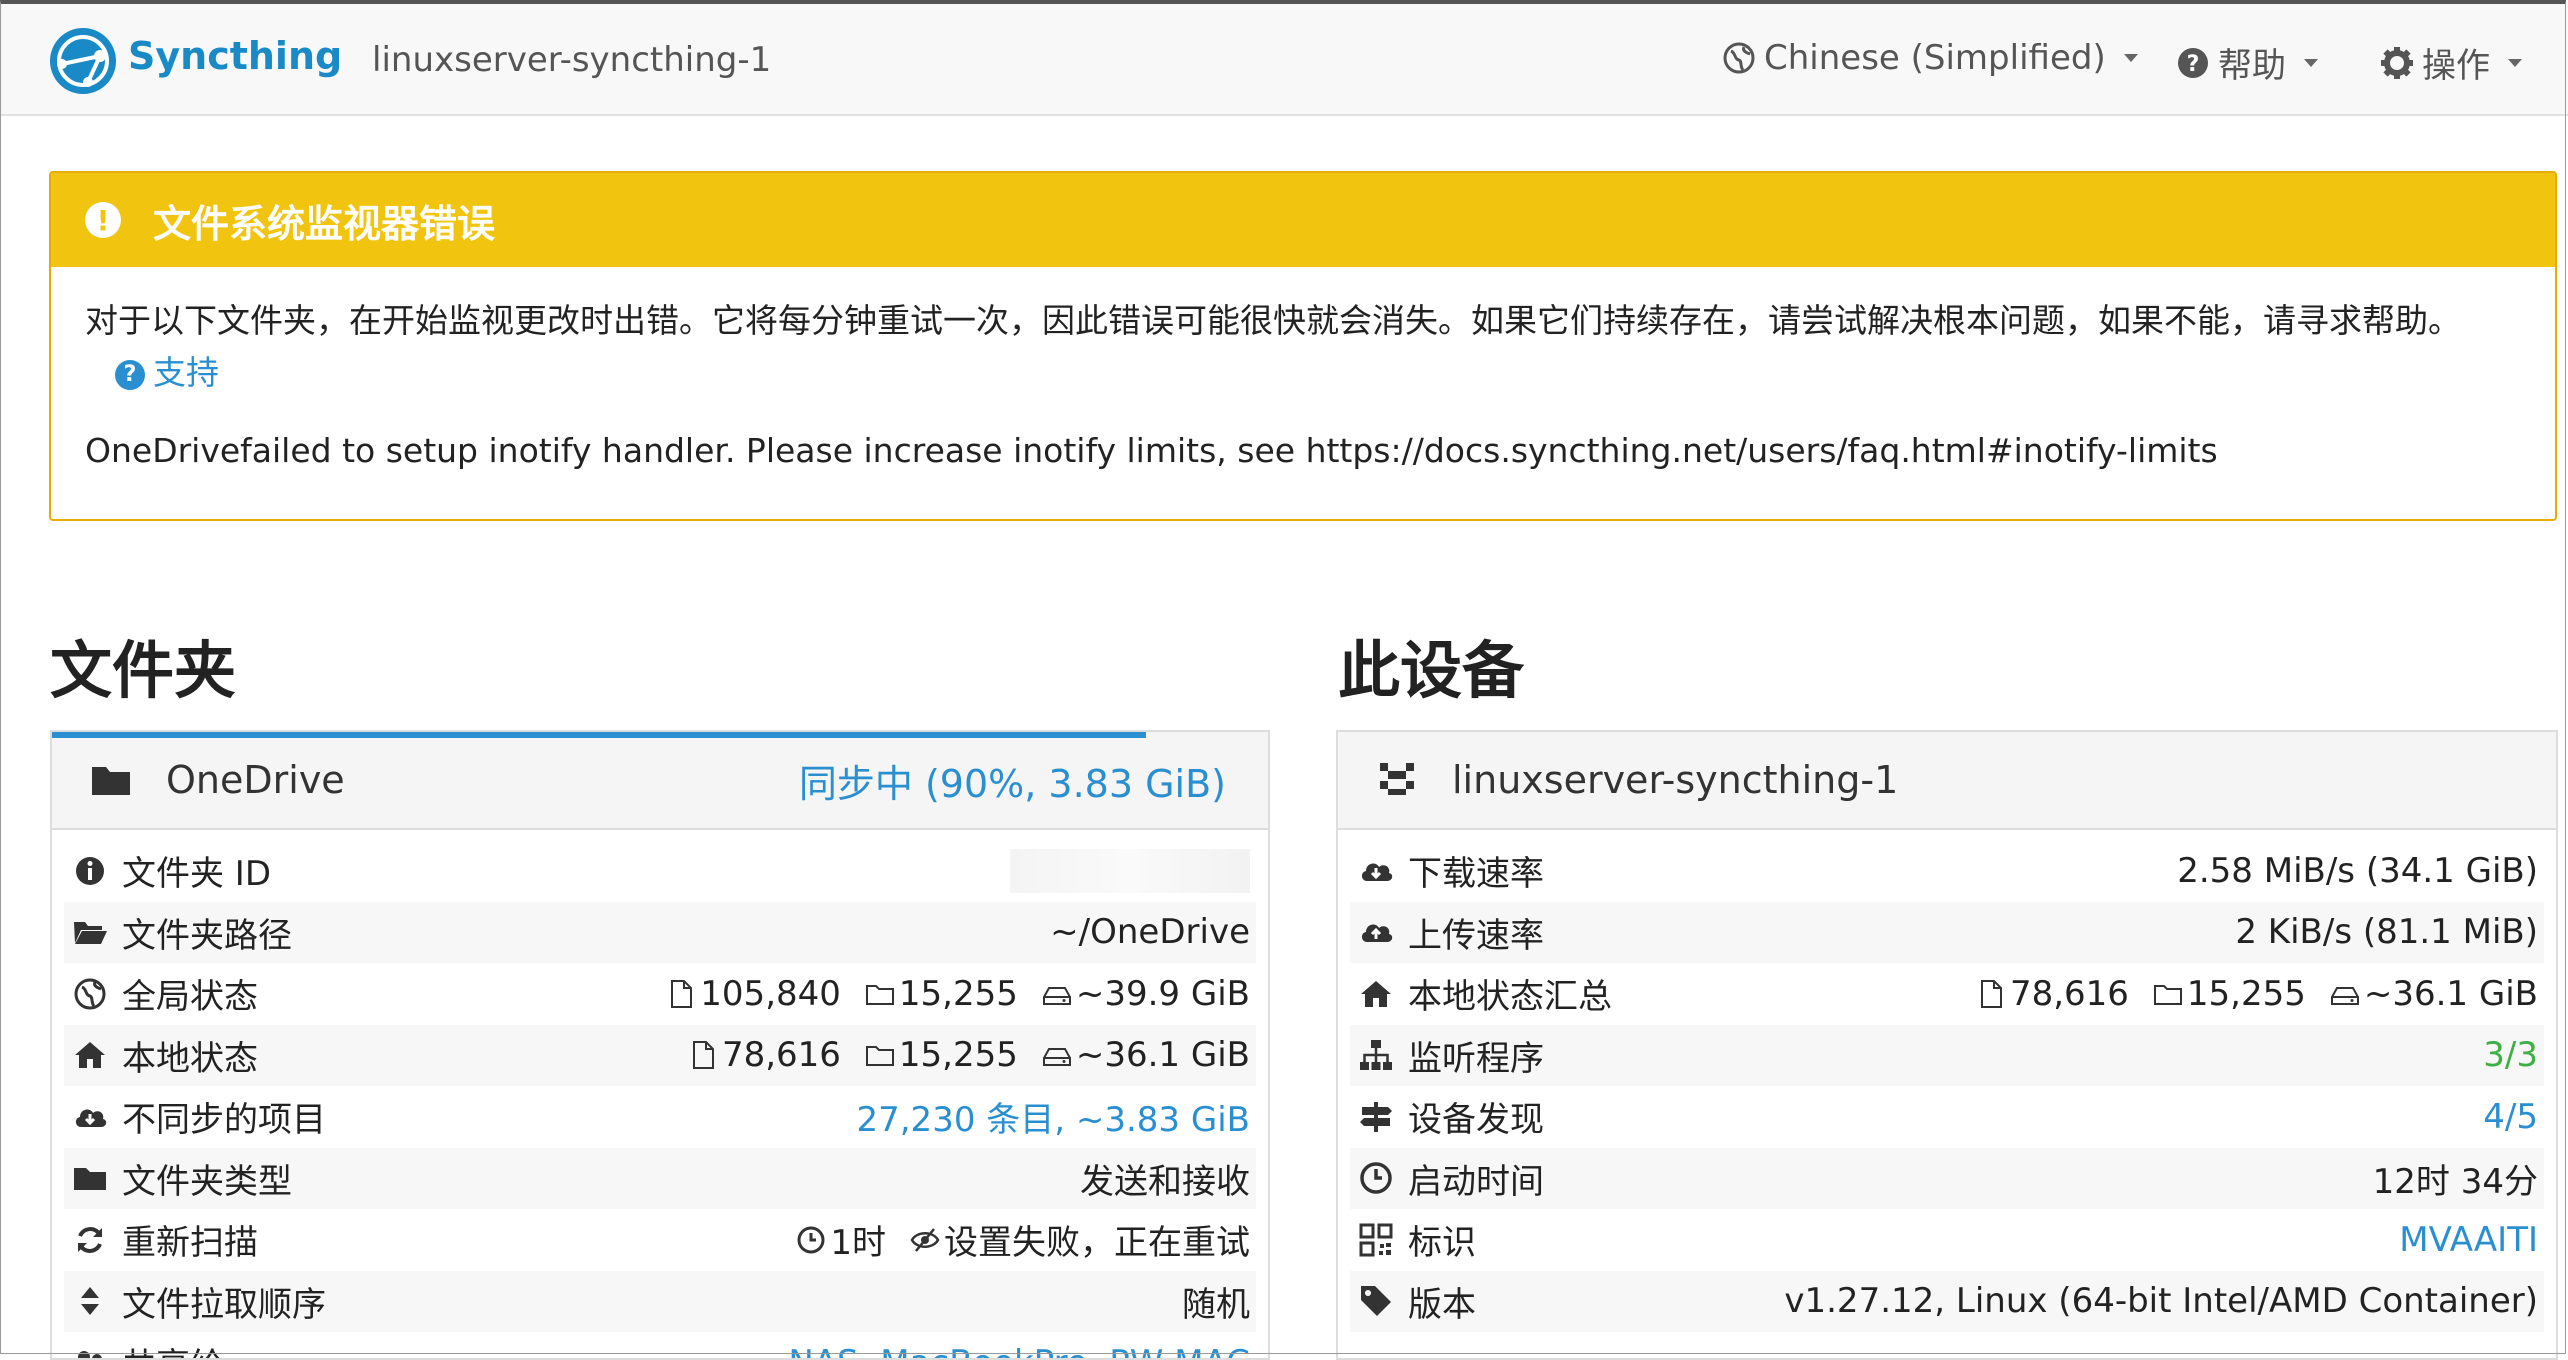  Describe the element at coordinates (1130, 870) in the screenshot. I see `folder-id-value` at that location.